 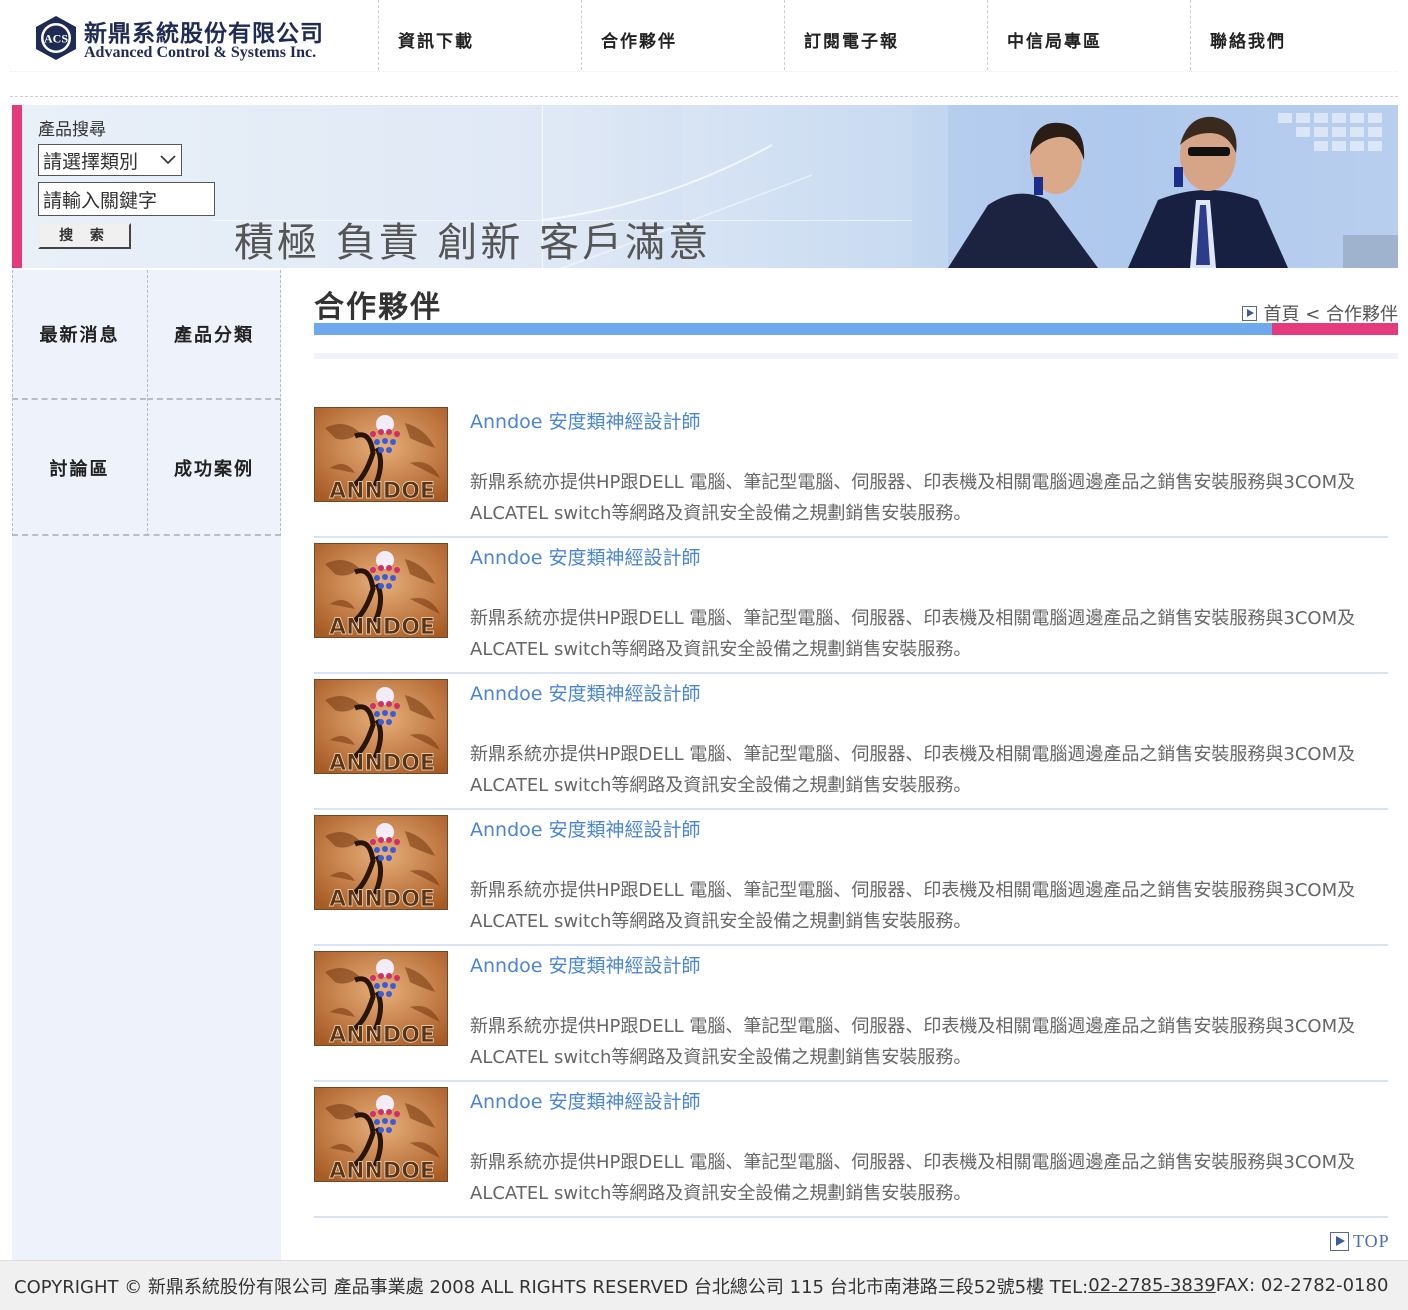 I want to click on chevron-down-icon, so click(x=168, y=160).